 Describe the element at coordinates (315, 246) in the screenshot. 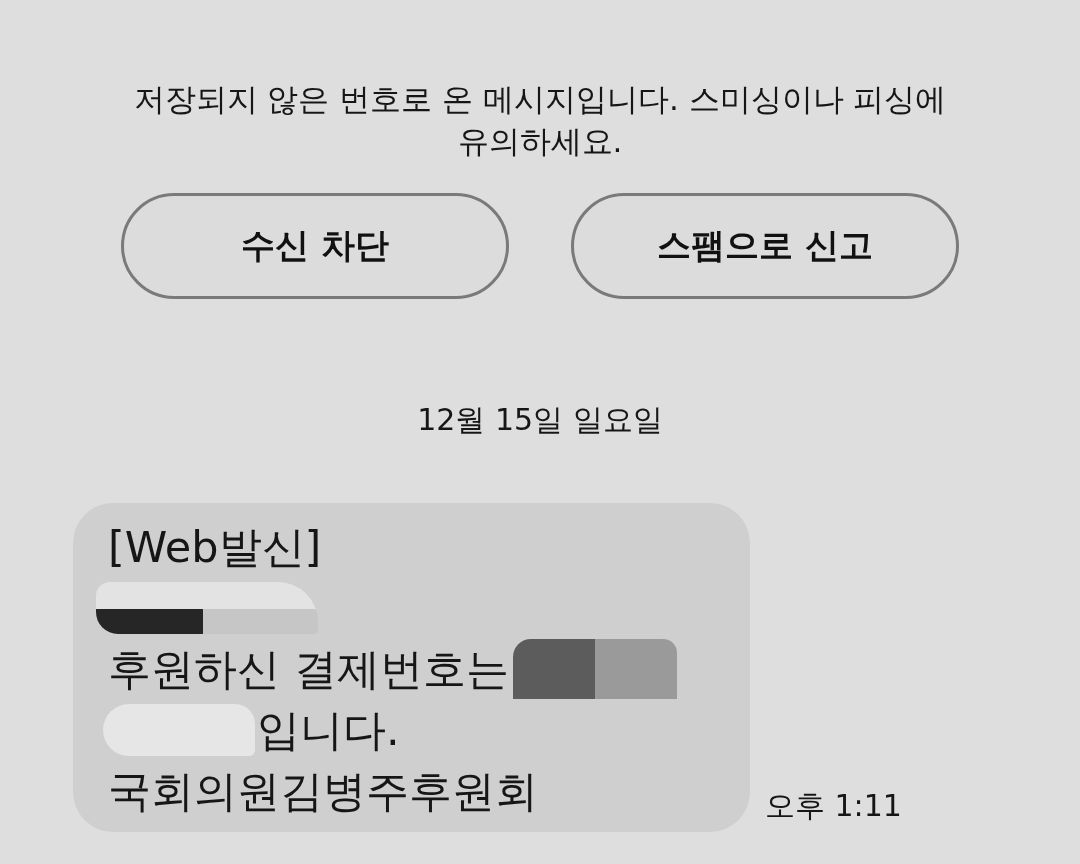

I see `block-button: 수신 차단` at that location.